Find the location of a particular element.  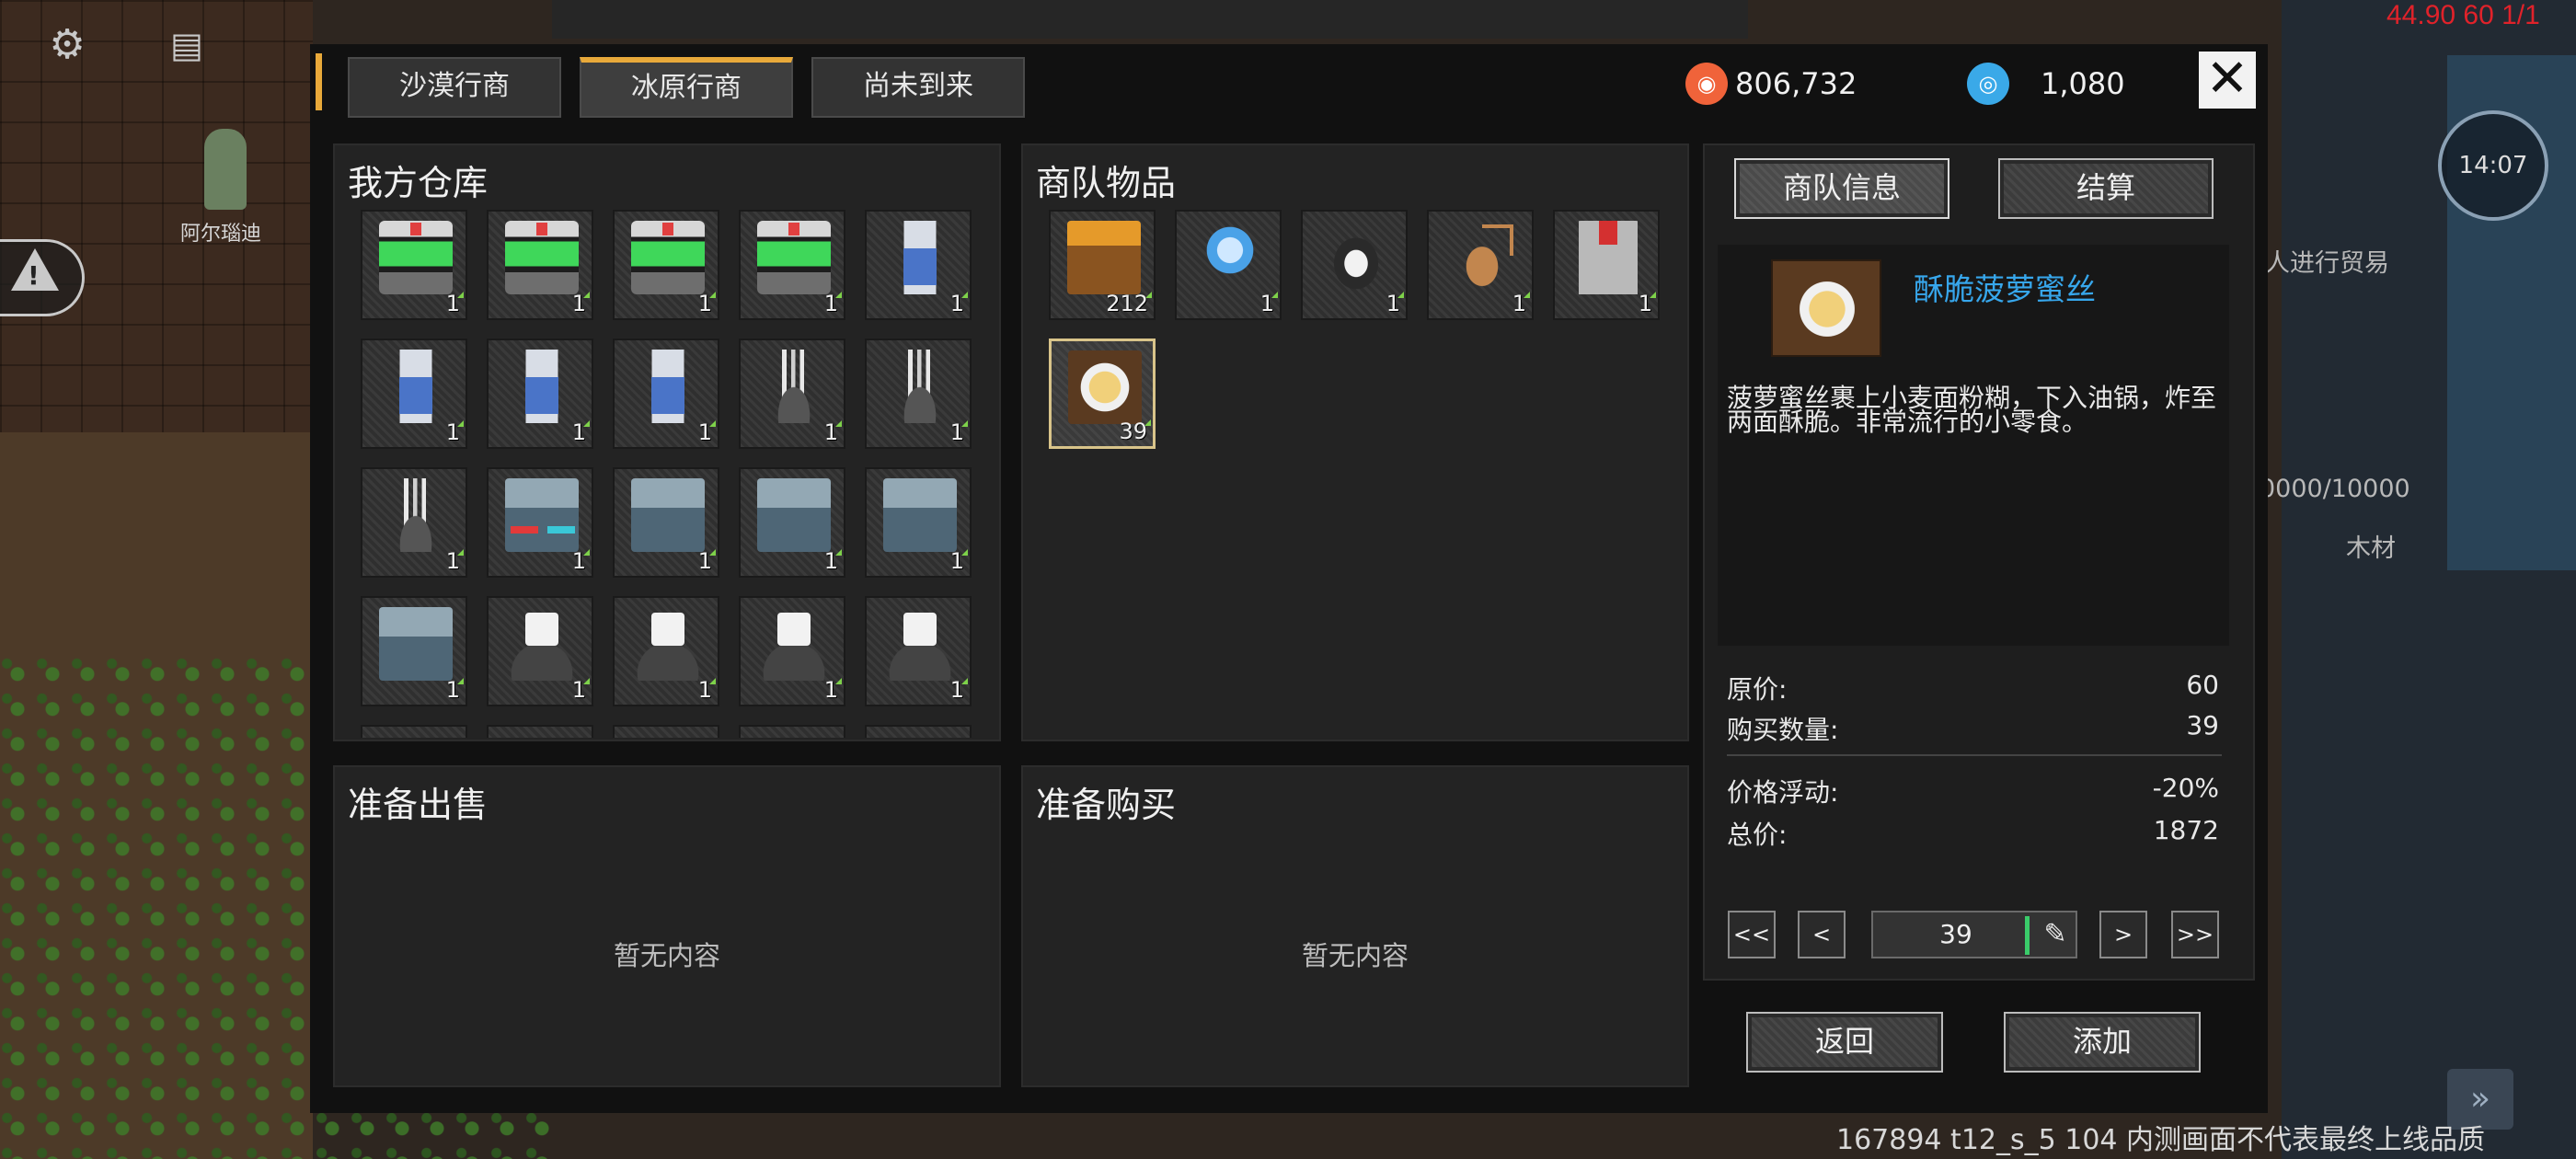

quantity-prev-button: < is located at coordinates (1822, 934).